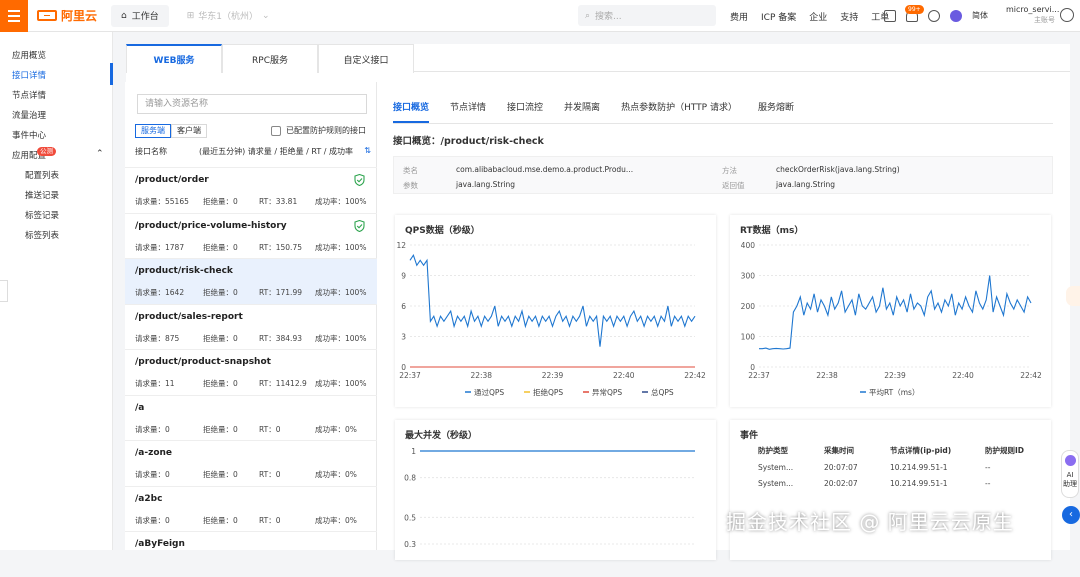 The width and height of the screenshot is (1080, 577). Describe the element at coordinates (723, 123) in the screenshot. I see `tabs-divider` at that location.